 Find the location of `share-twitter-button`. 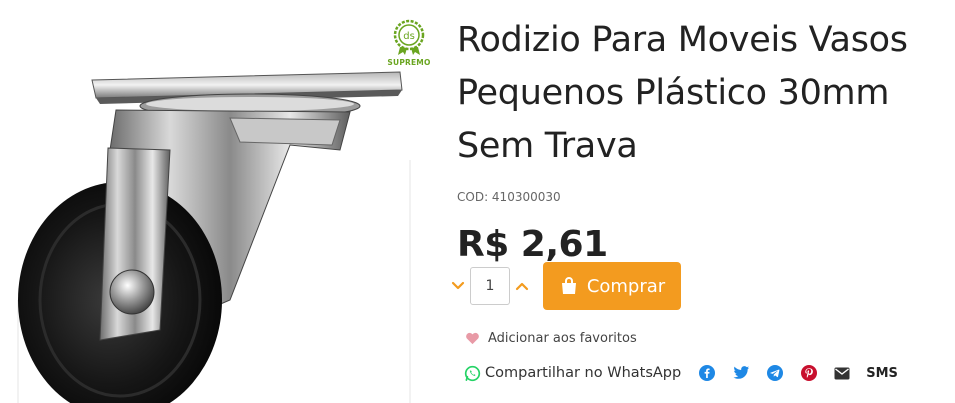

share-twitter-button is located at coordinates (741, 373).